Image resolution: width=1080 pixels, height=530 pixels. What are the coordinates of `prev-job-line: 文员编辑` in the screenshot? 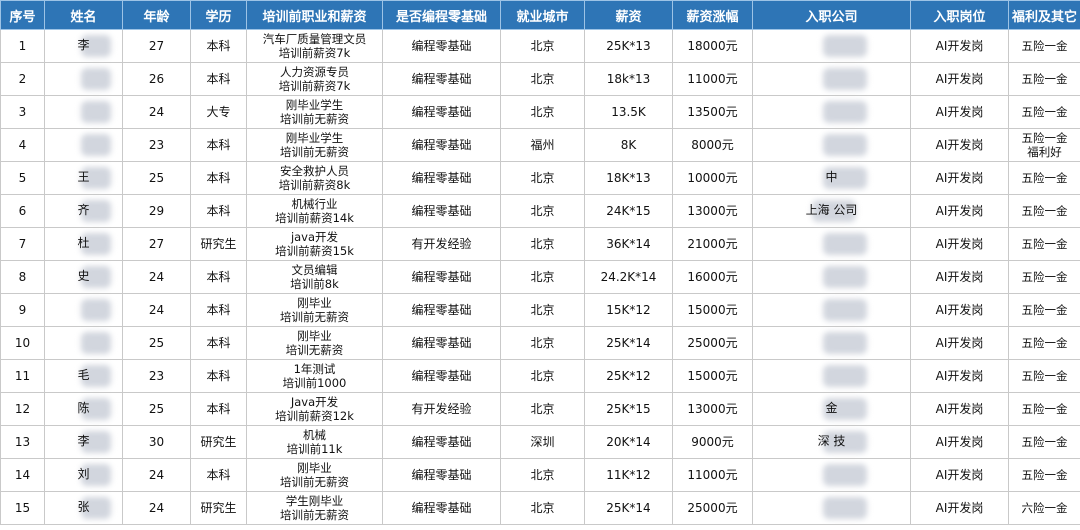 It's located at (314, 270).